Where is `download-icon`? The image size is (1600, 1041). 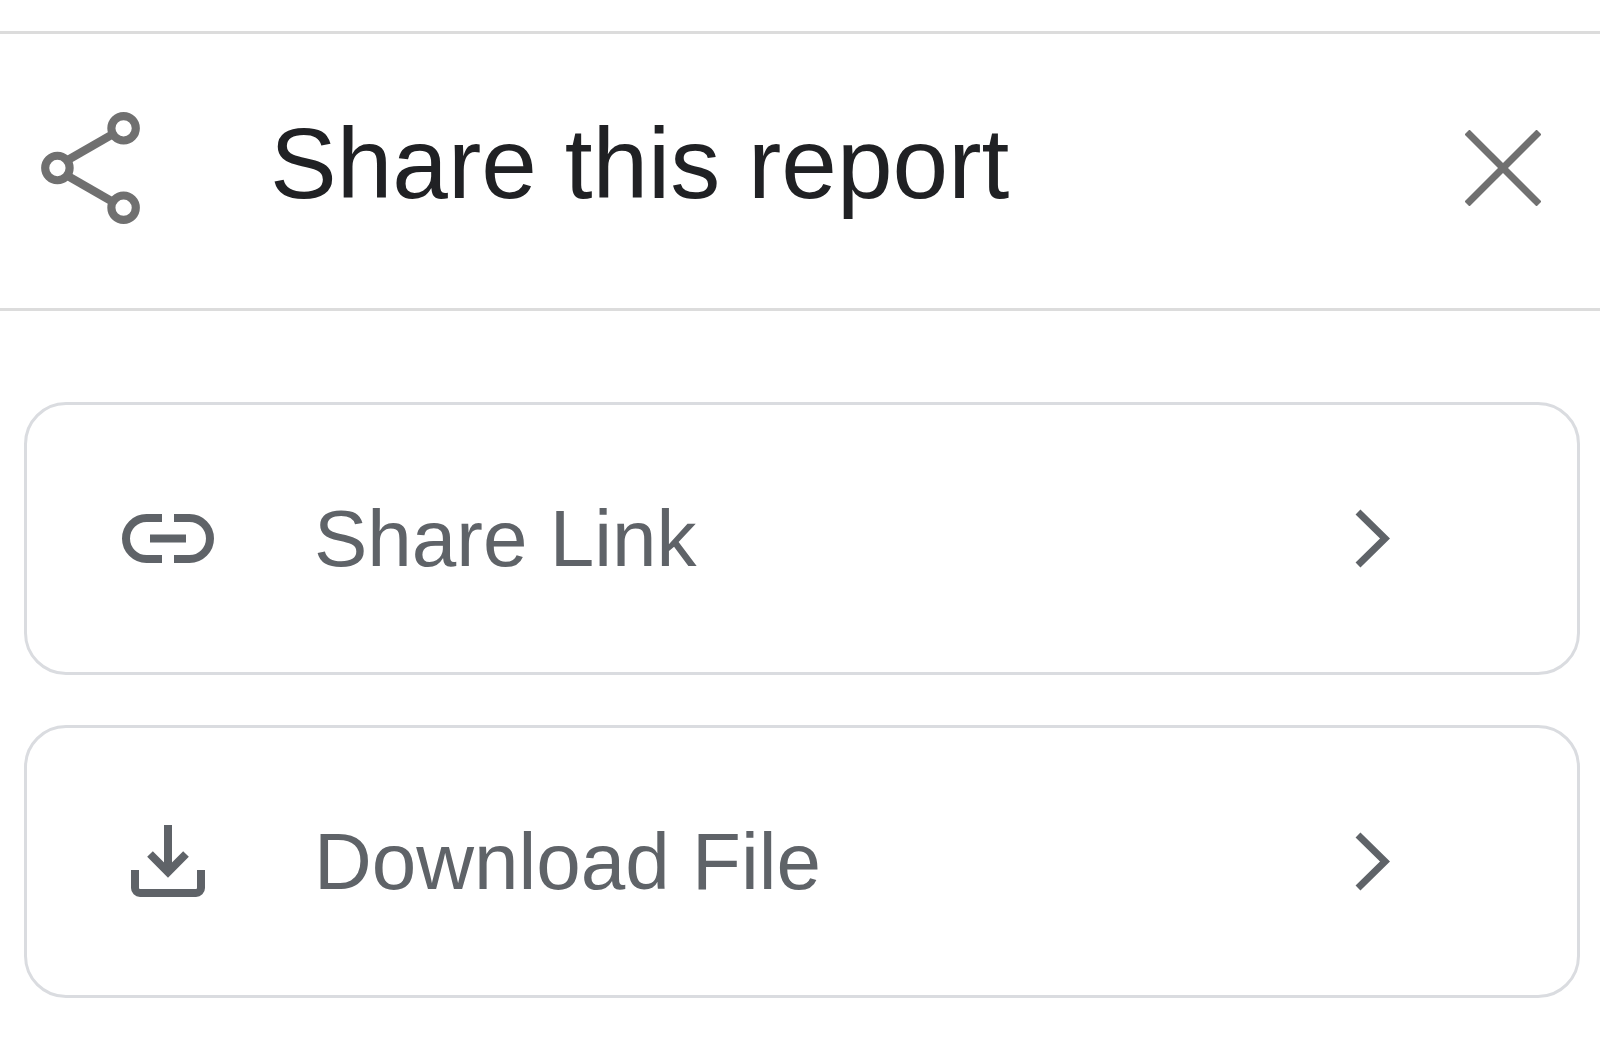
download-icon is located at coordinates (168, 861).